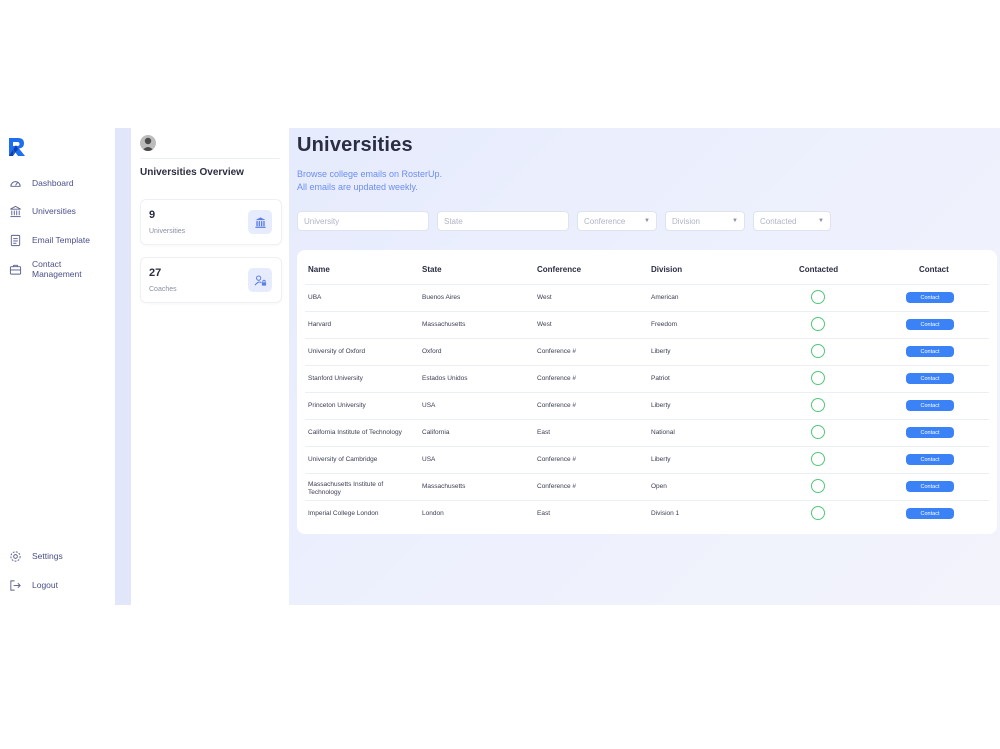  I want to click on cell-division: Open, so click(659, 486).